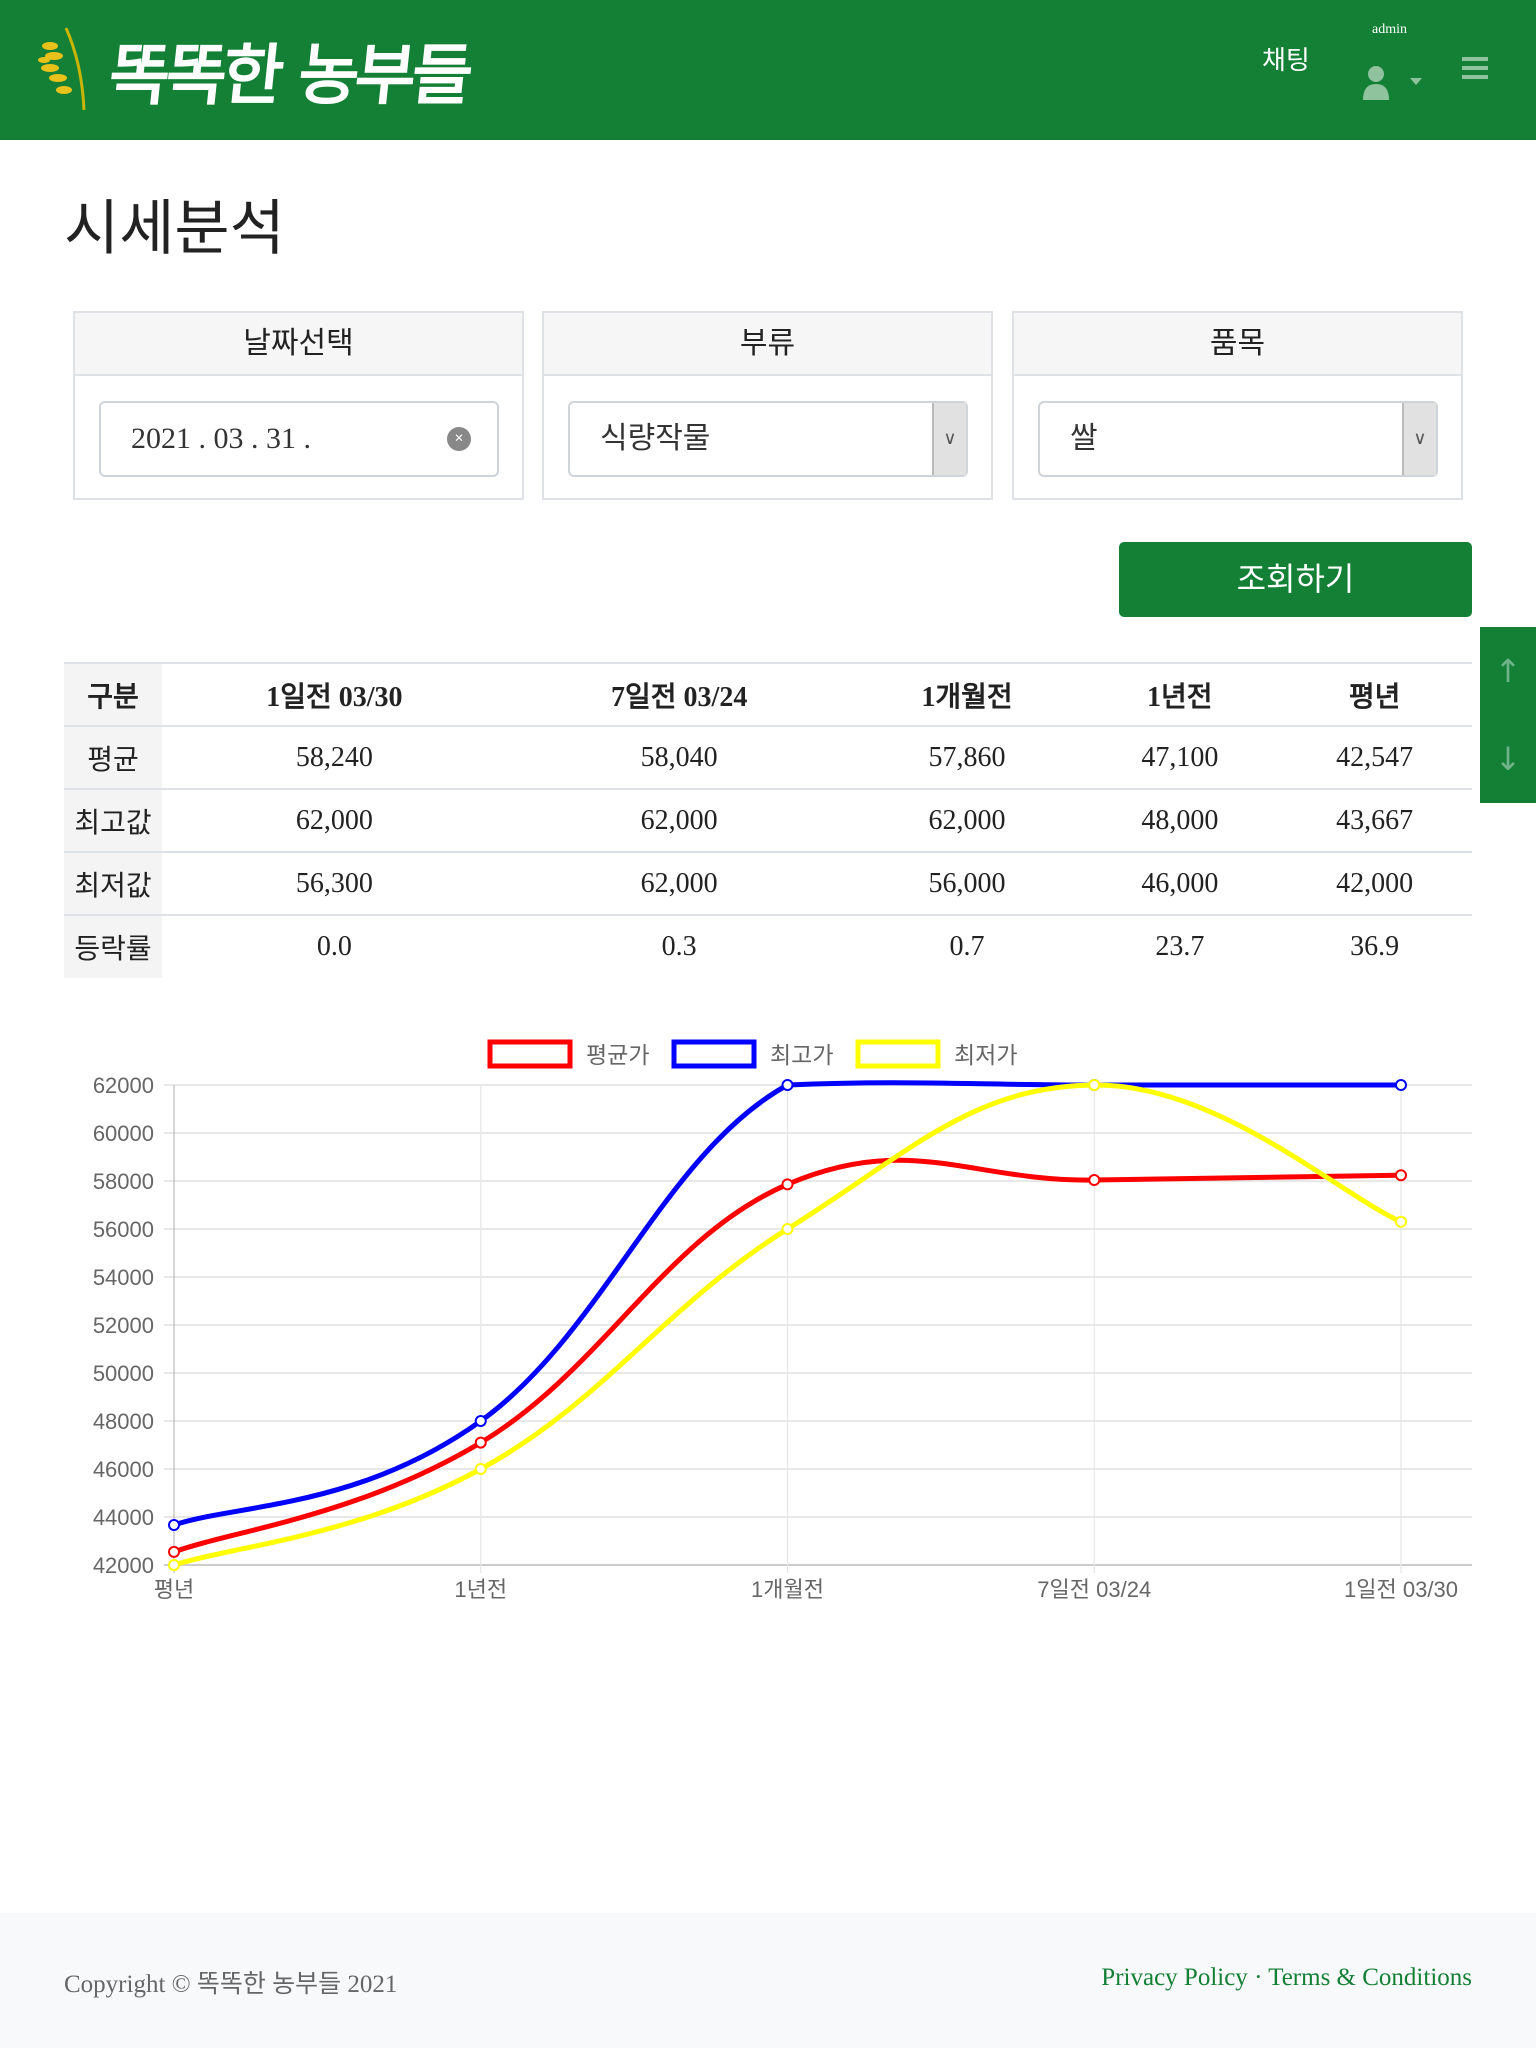 This screenshot has width=1536, height=2048. I want to click on date-input: 2021 . 03 . 31 . ×, so click(299, 439).